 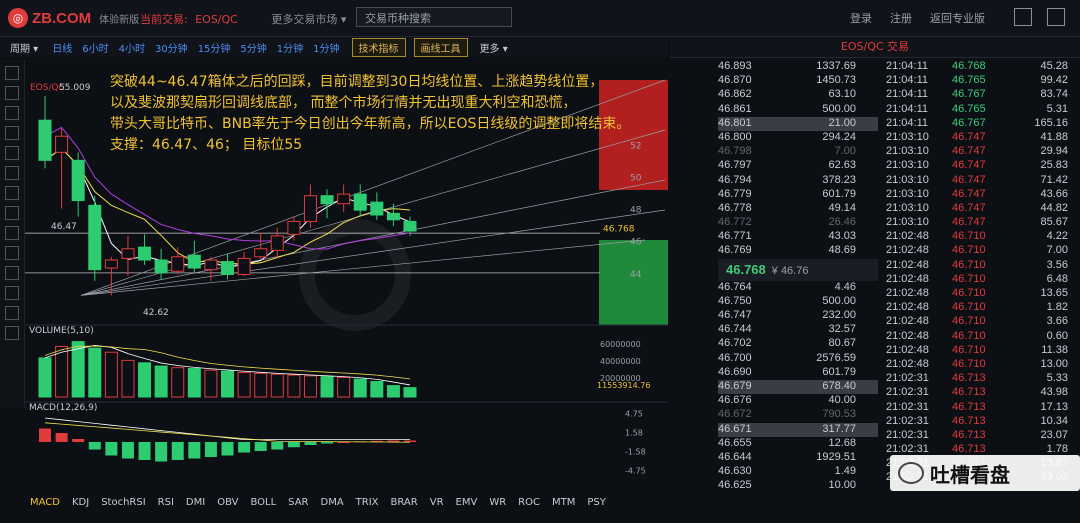 I want to click on new-version-link: 体验新版, so click(x=119, y=18).